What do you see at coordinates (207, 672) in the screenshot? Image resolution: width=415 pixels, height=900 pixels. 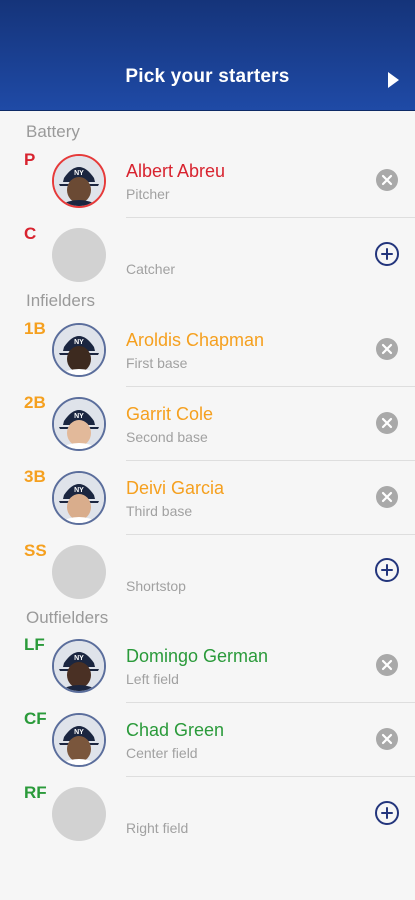 I see `lineup-row-left-field: LF NY Domingo German Left field` at bounding box center [207, 672].